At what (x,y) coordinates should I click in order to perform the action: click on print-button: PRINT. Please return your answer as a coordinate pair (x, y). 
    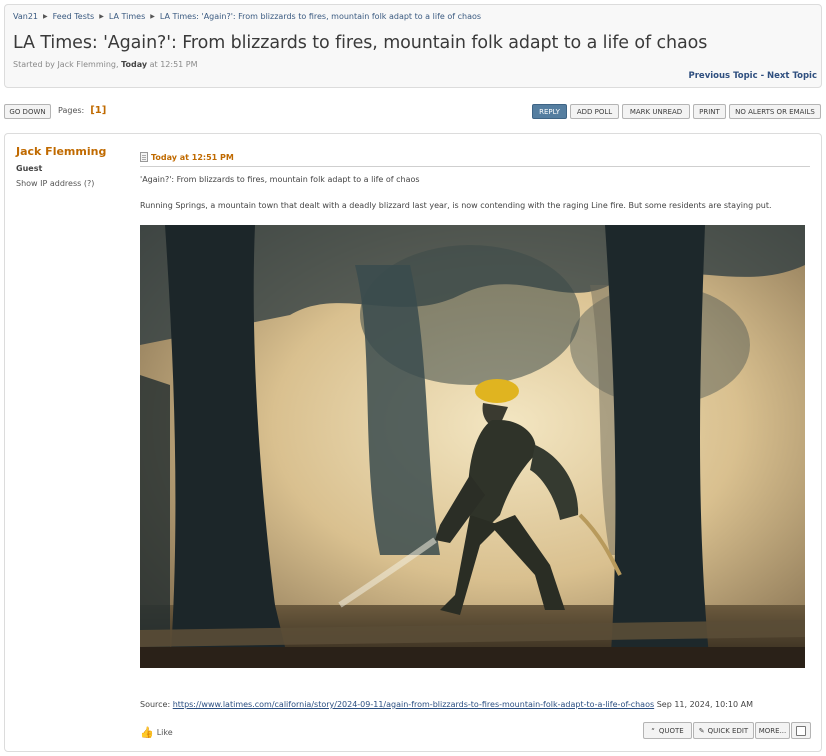
    Looking at the image, I should click on (709, 111).